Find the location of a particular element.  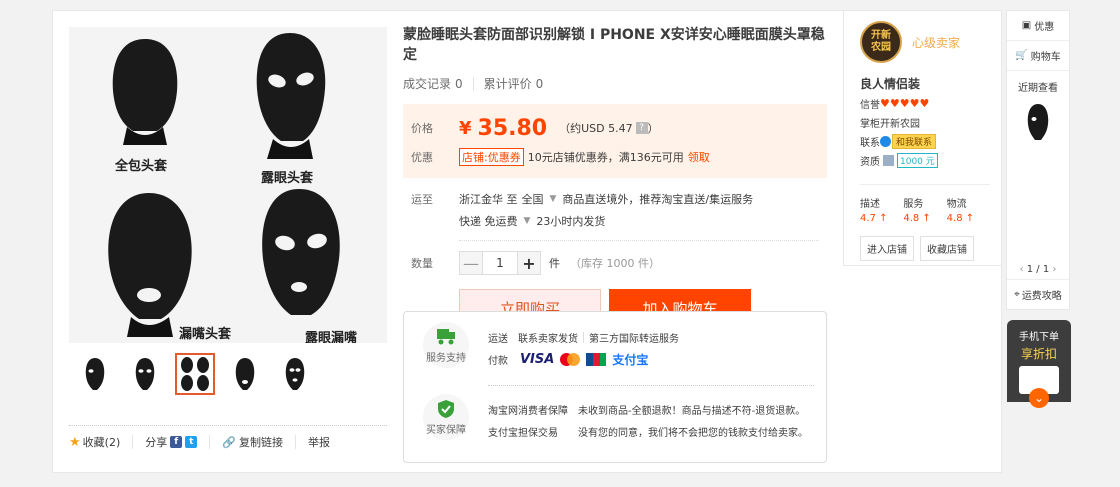

heart-icons: ♥♥♥♥♥ is located at coordinates (905, 103).